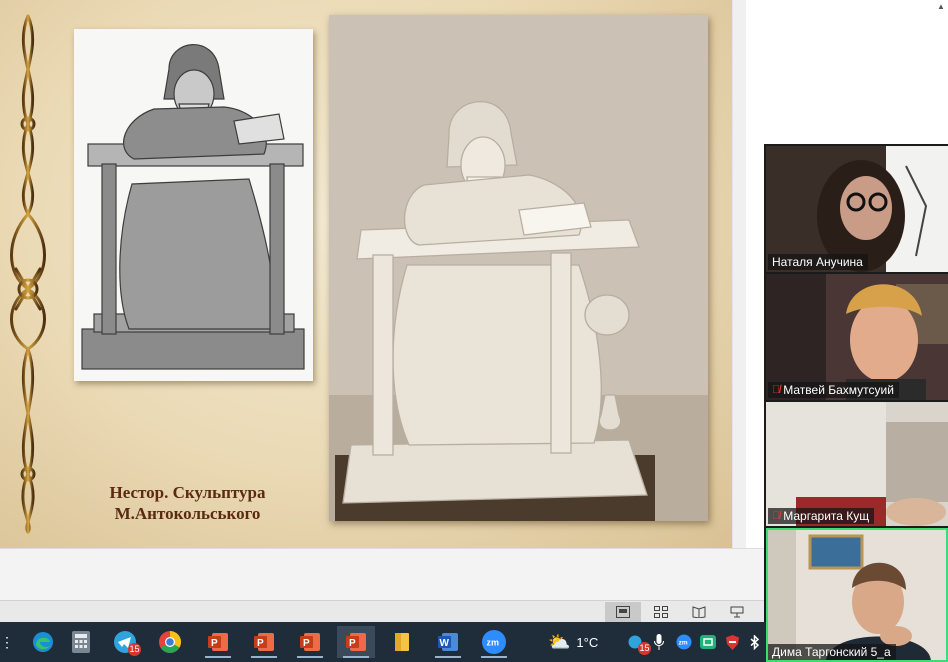 The width and height of the screenshot is (948, 662). What do you see at coordinates (857, 337) in the screenshot?
I see `participant-tile: 🎙̸ Матвей Бахмутсуий` at bounding box center [857, 337].